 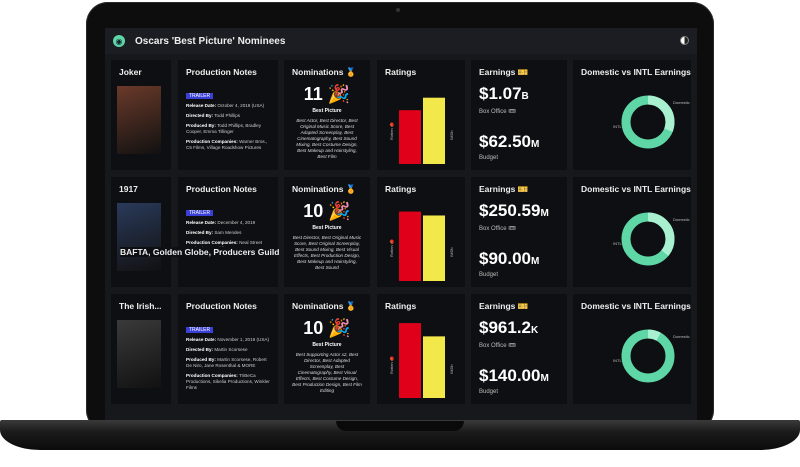 I want to click on notes-director-value: Martin Scorsese, so click(x=231, y=349).